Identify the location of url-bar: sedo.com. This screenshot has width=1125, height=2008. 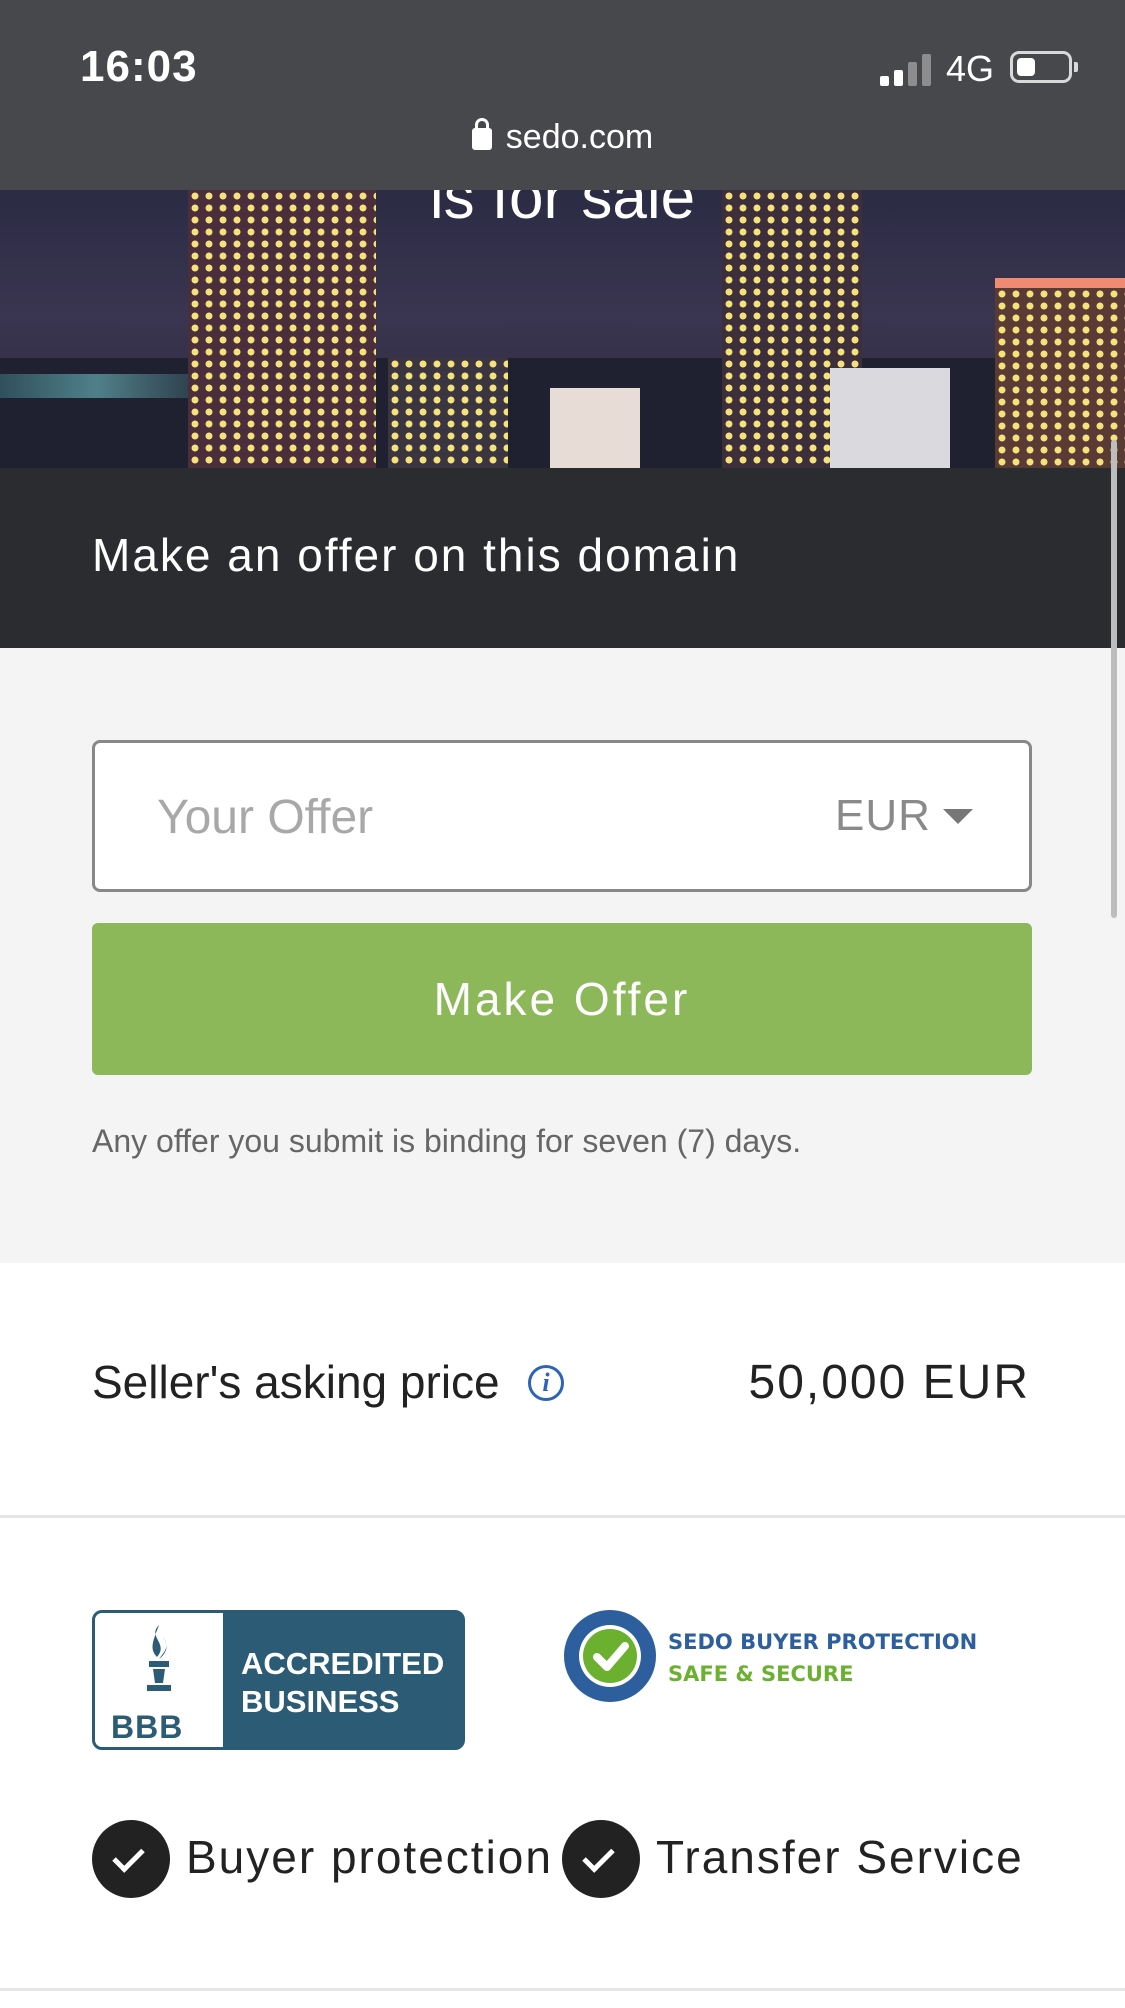
(562, 137).